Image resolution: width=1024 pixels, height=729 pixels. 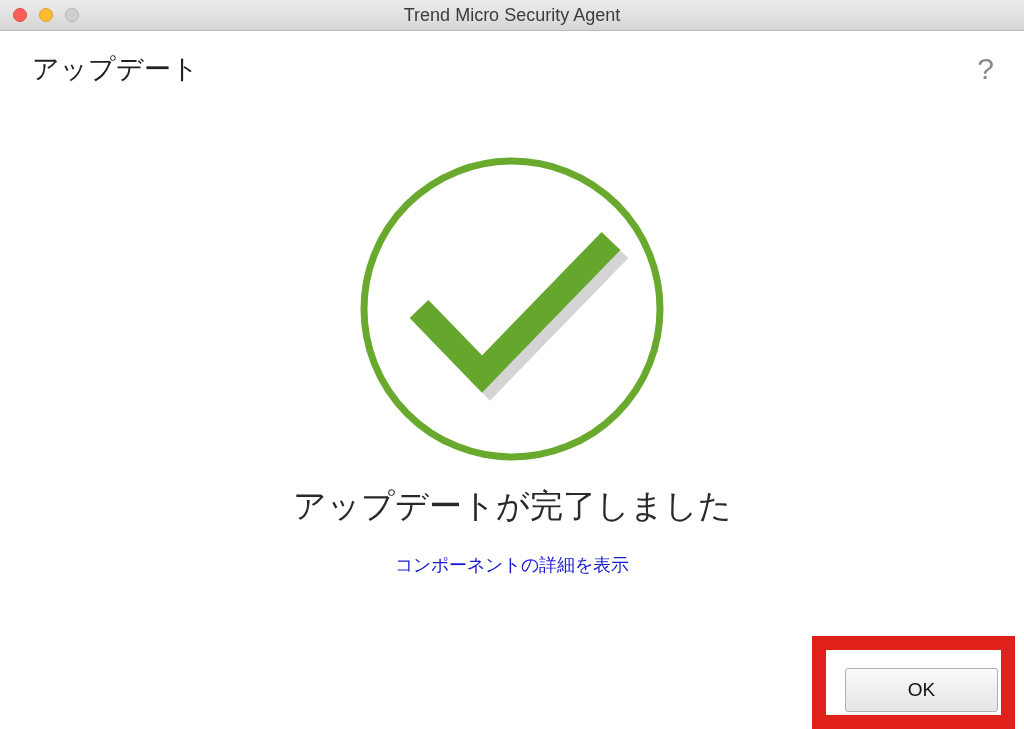 I want to click on minimize-window-button, so click(x=46, y=15).